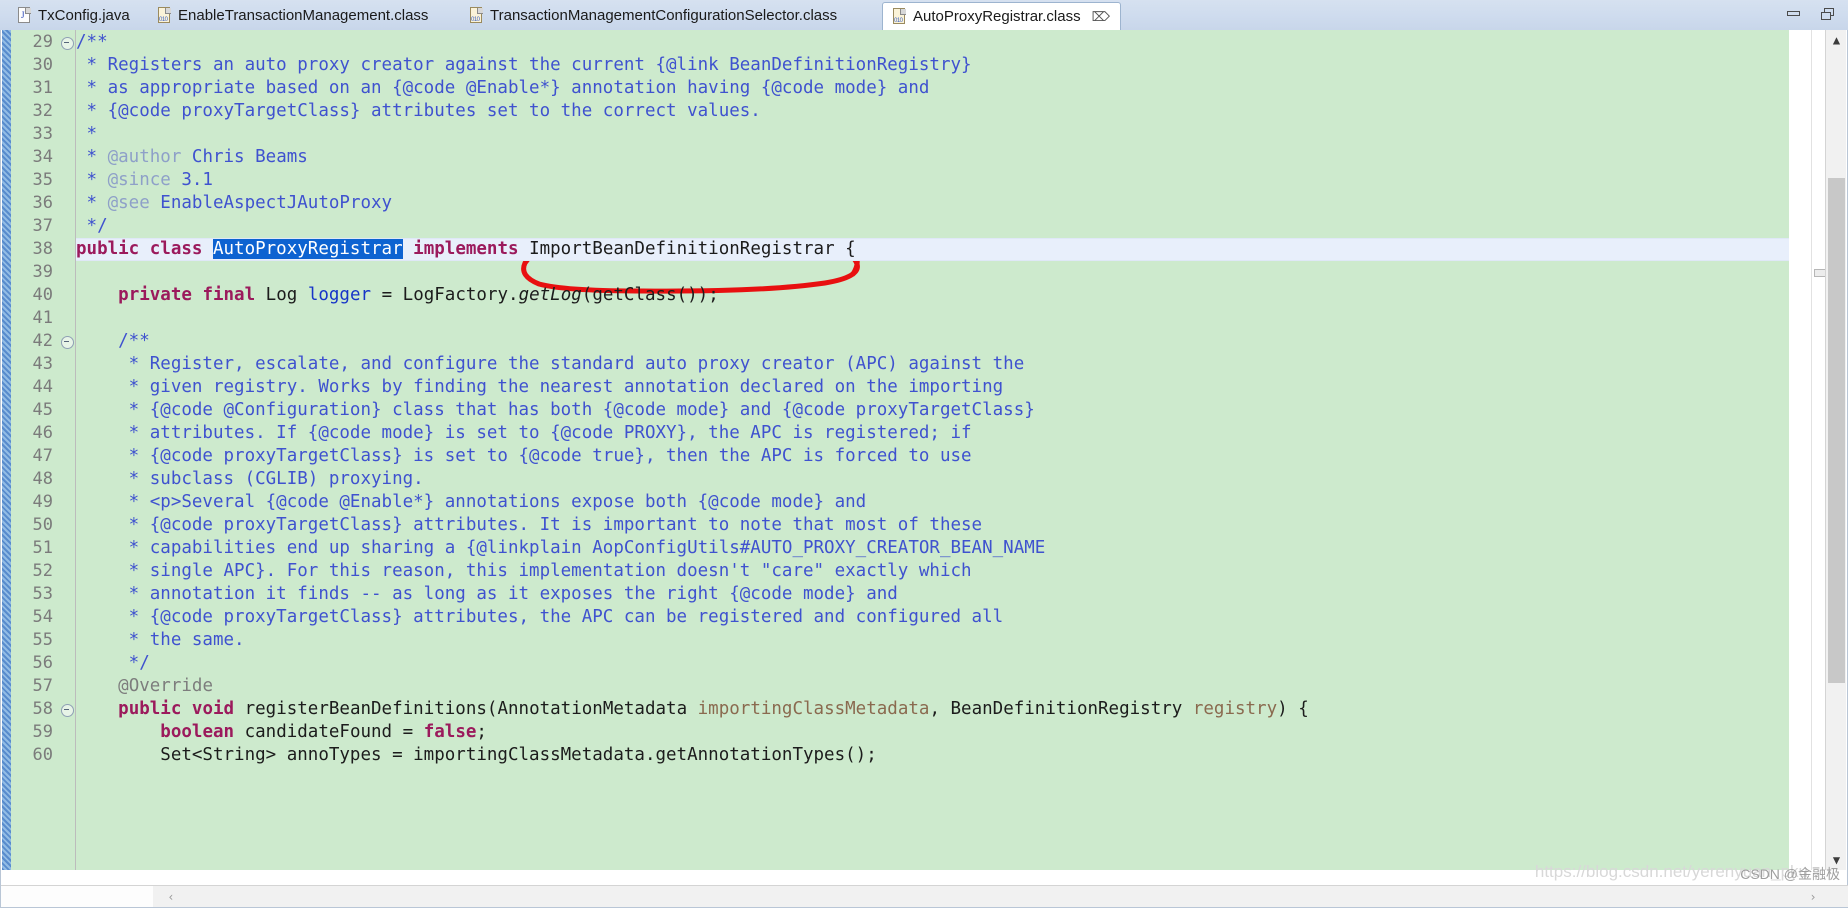 The image size is (1848, 908). I want to click on line-number: 35, so click(42, 180).